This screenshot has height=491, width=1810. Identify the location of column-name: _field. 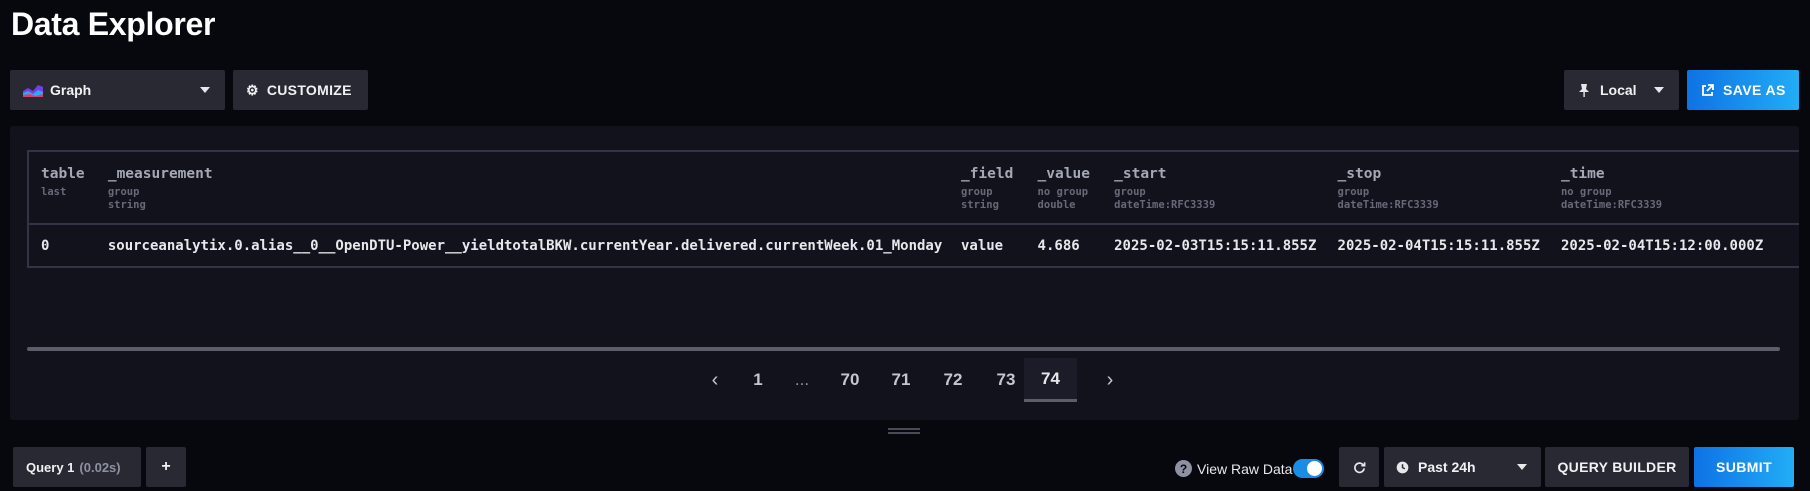
(987, 174).